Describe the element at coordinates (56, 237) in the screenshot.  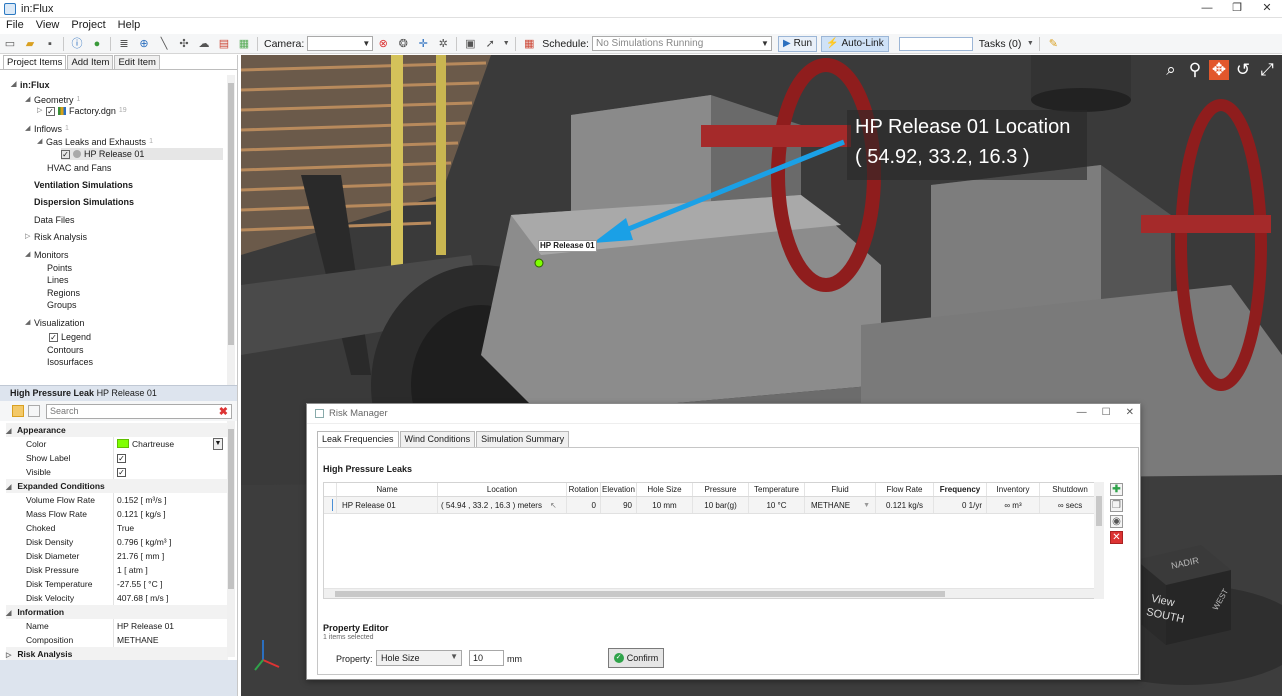
I see `tree-item-risk-analysis: ▷ Risk Analysis` at that location.